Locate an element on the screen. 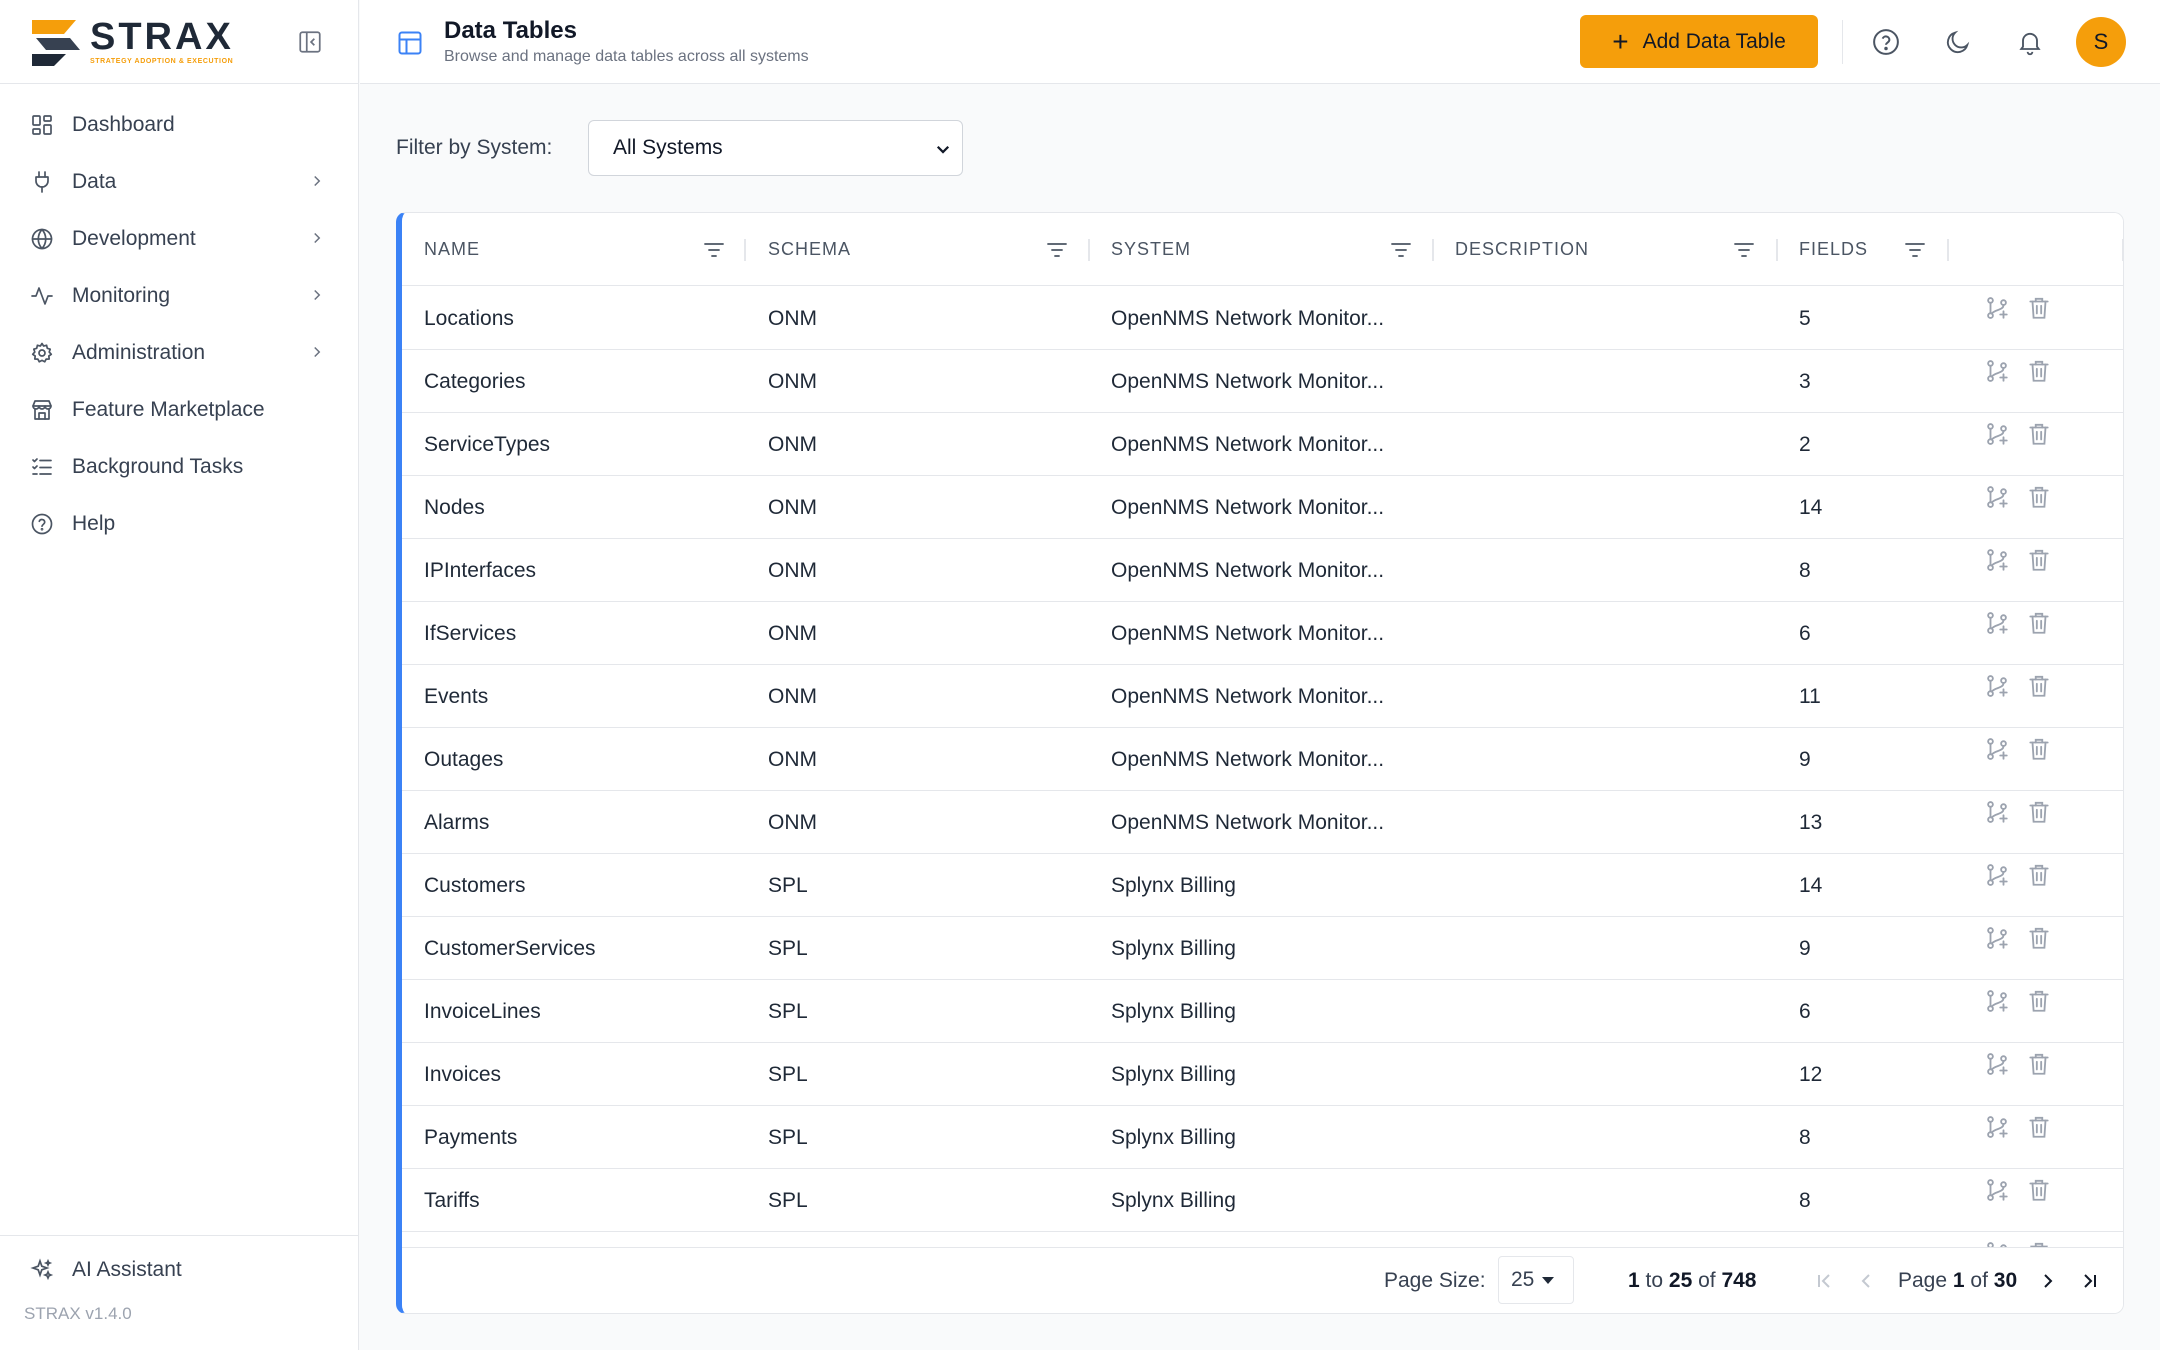  collapse-sidebar-button is located at coordinates (310, 42).